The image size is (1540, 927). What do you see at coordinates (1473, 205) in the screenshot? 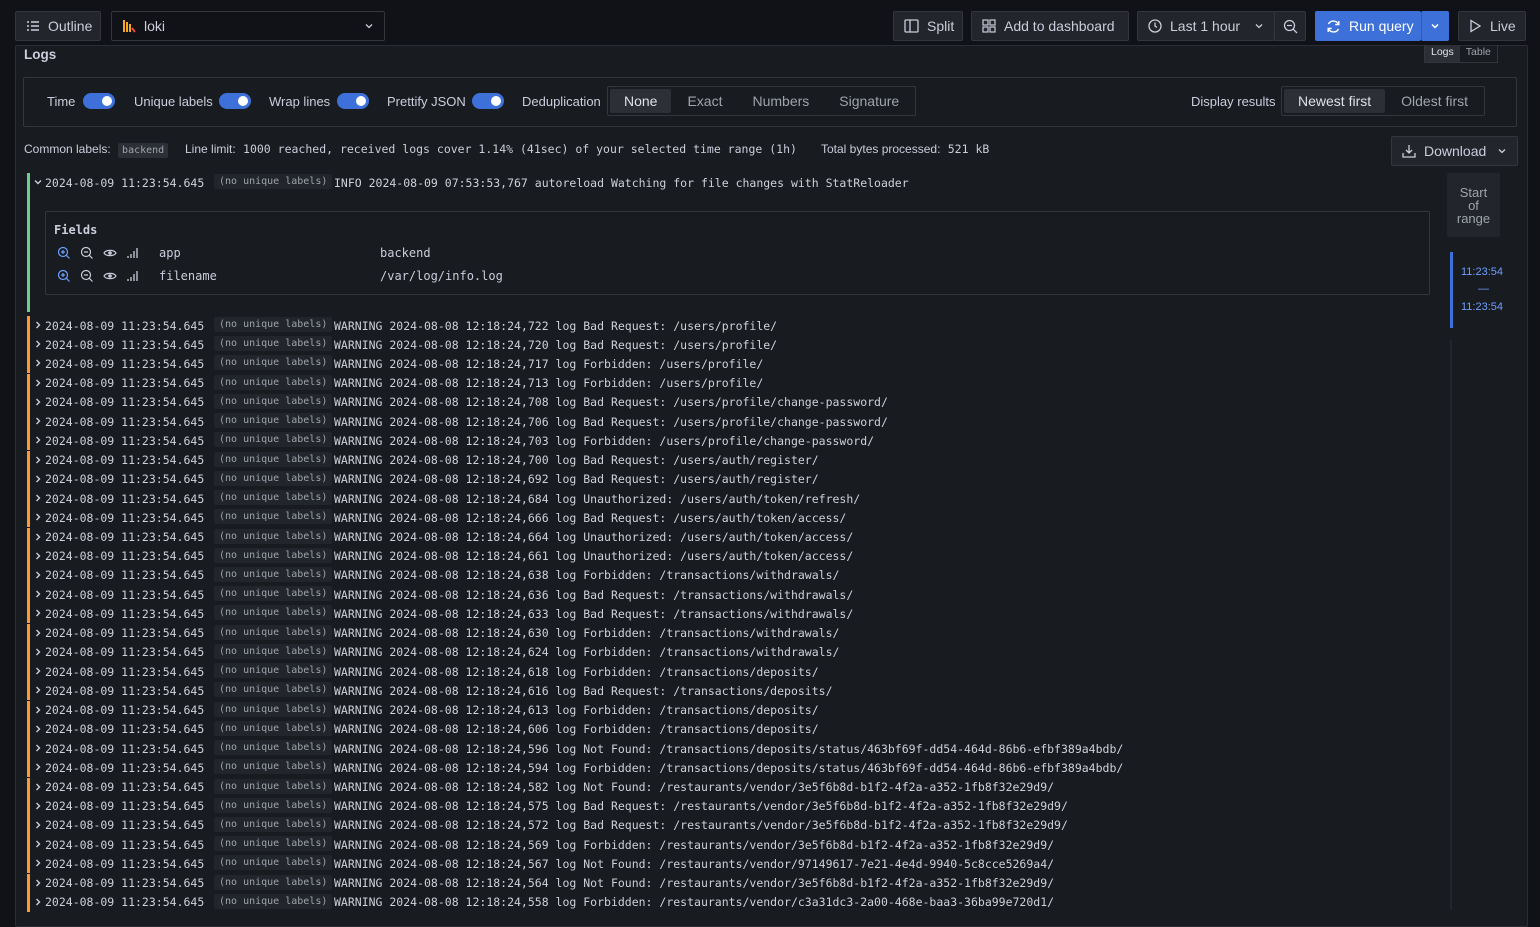
I see `start-of-range-button: Start of range` at bounding box center [1473, 205].